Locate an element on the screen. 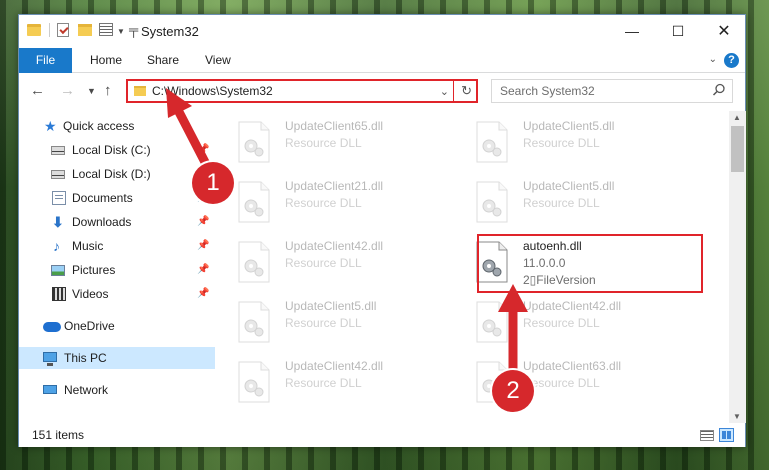 This screenshot has height=470, width=769. large-icons-view-icon is located at coordinates (726, 435).